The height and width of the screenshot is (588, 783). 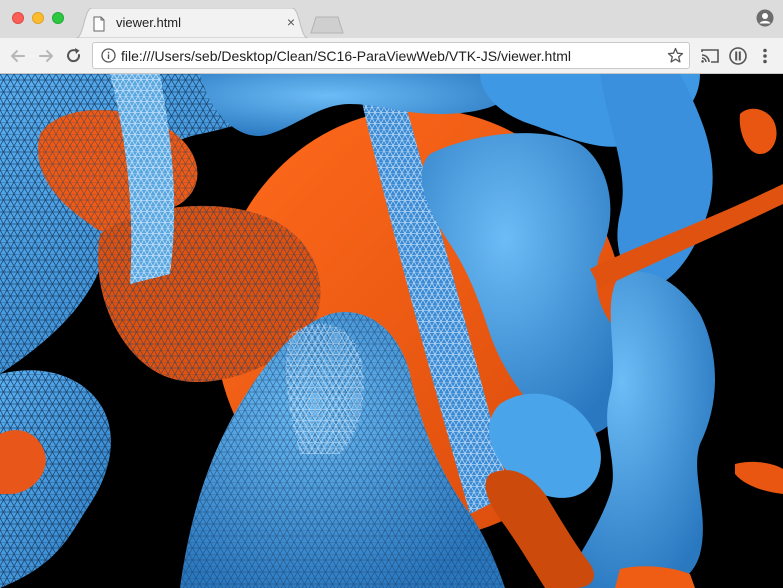 I want to click on document-icon, so click(x=99, y=24).